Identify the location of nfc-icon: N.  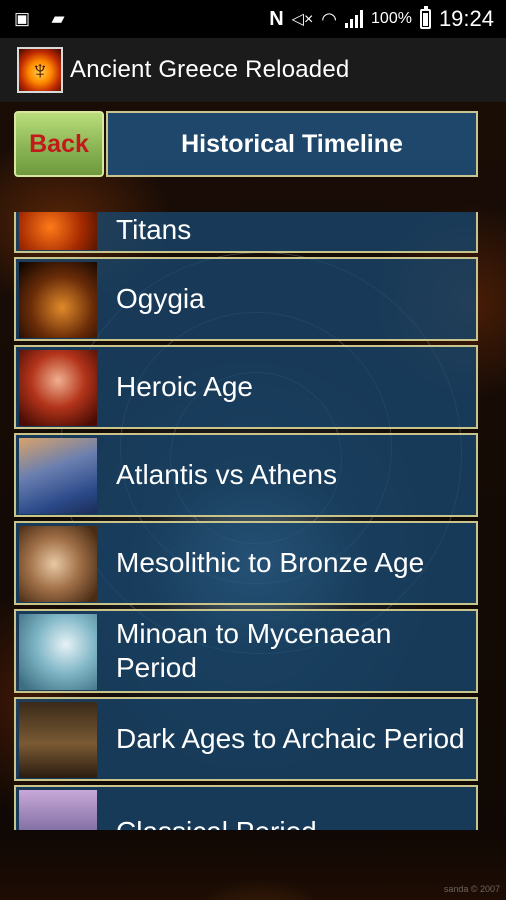
(276, 18).